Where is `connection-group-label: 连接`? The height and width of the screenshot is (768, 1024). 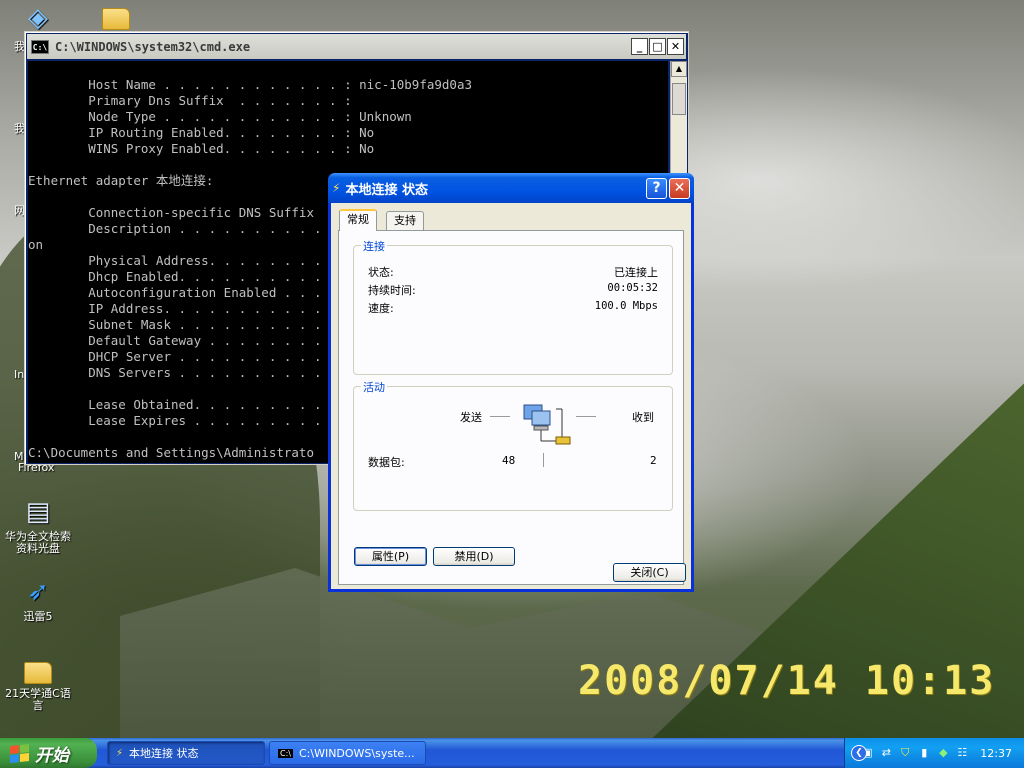
connection-group-label: 连接 is located at coordinates (374, 246).